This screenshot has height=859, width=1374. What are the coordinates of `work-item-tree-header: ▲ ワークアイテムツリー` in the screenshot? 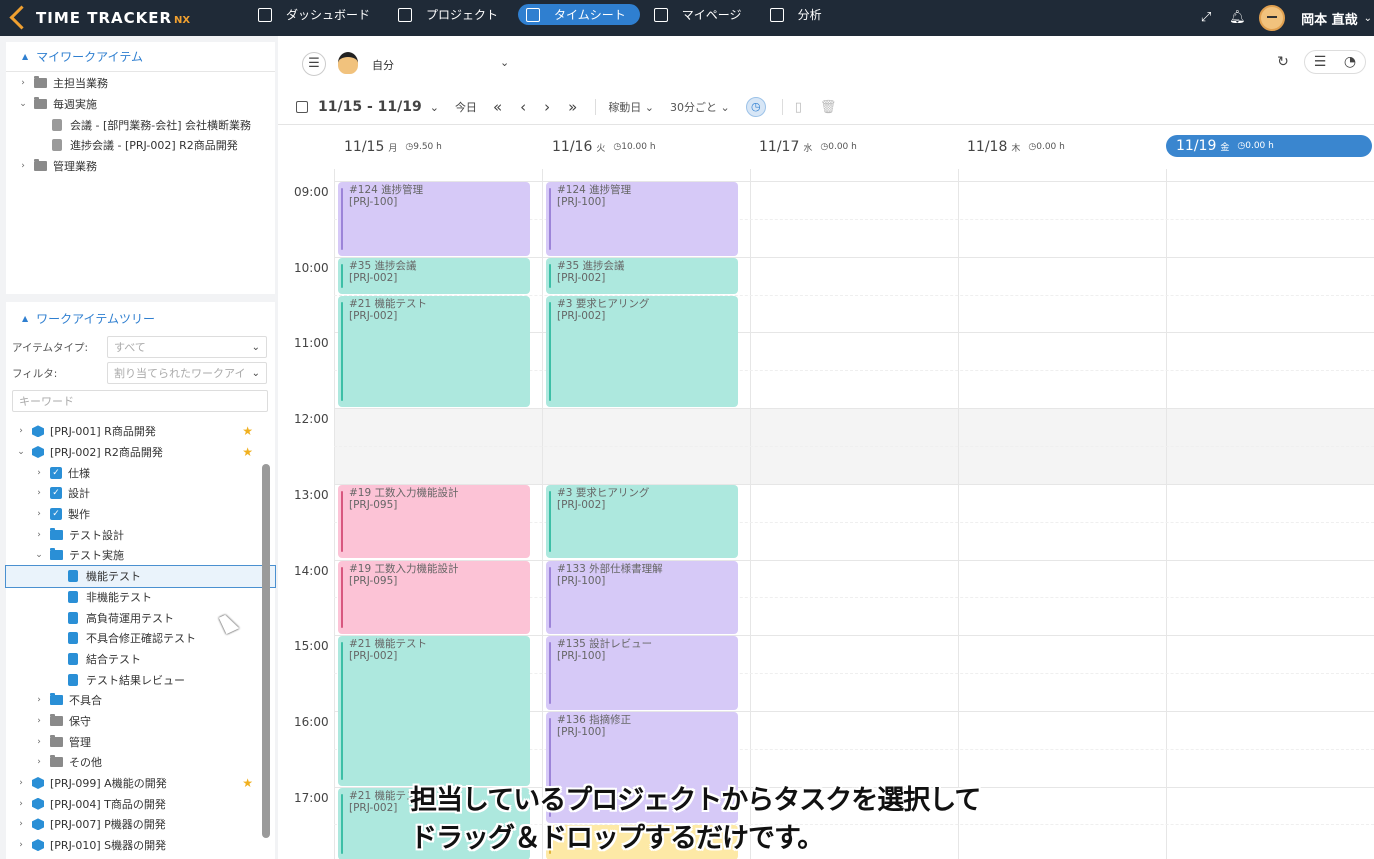 It's located at (140, 318).